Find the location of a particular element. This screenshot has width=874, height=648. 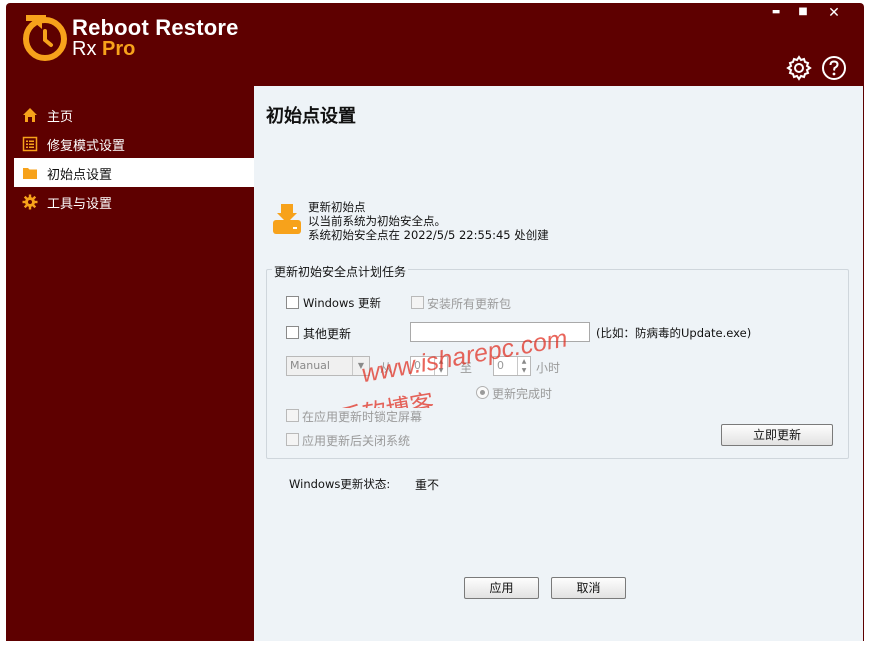

reboot-restore-logo-icon is located at coordinates (45, 38).